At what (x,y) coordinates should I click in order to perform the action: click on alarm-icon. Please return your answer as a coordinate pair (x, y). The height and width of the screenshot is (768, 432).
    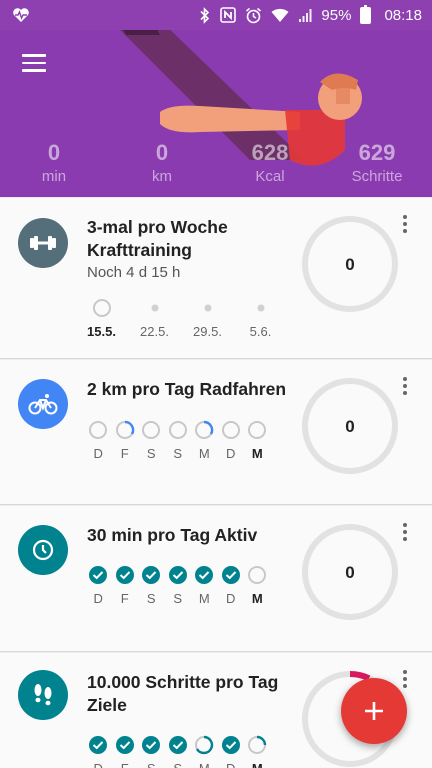
    Looking at the image, I should click on (253, 15).